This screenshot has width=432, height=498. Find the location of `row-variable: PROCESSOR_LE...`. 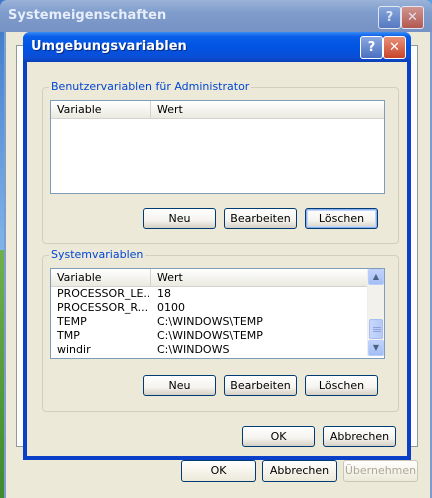

row-variable: PROCESSOR_LE... is located at coordinates (103, 293).